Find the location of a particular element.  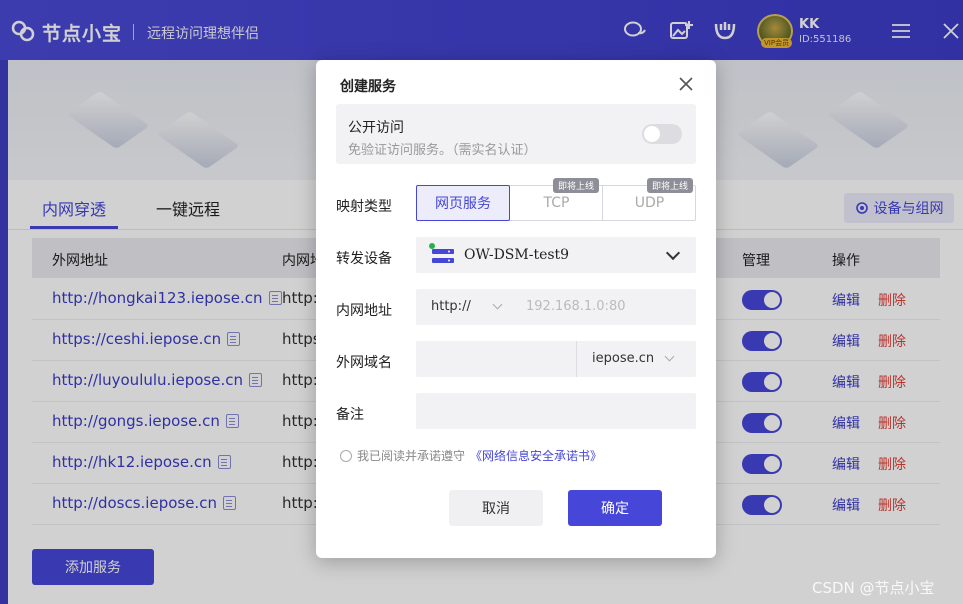

forward-device-value: OW-DSM-test9 is located at coordinates (517, 255).